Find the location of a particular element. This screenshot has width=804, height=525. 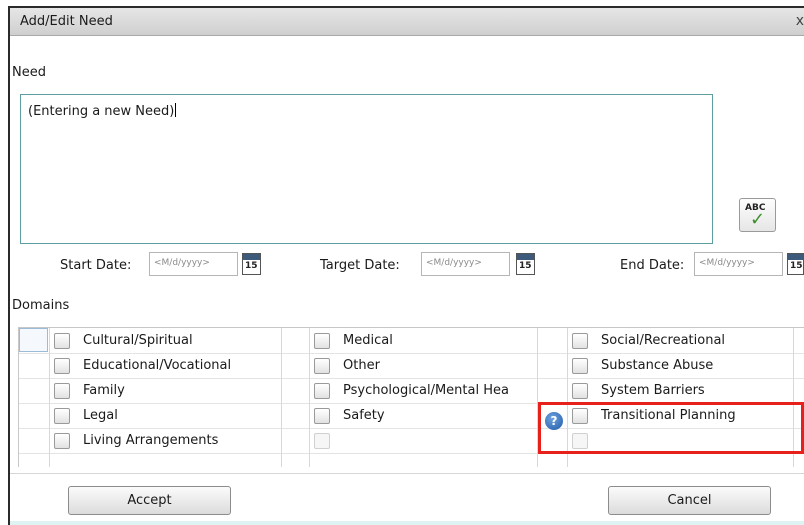

accept-button: Accept is located at coordinates (149, 500).